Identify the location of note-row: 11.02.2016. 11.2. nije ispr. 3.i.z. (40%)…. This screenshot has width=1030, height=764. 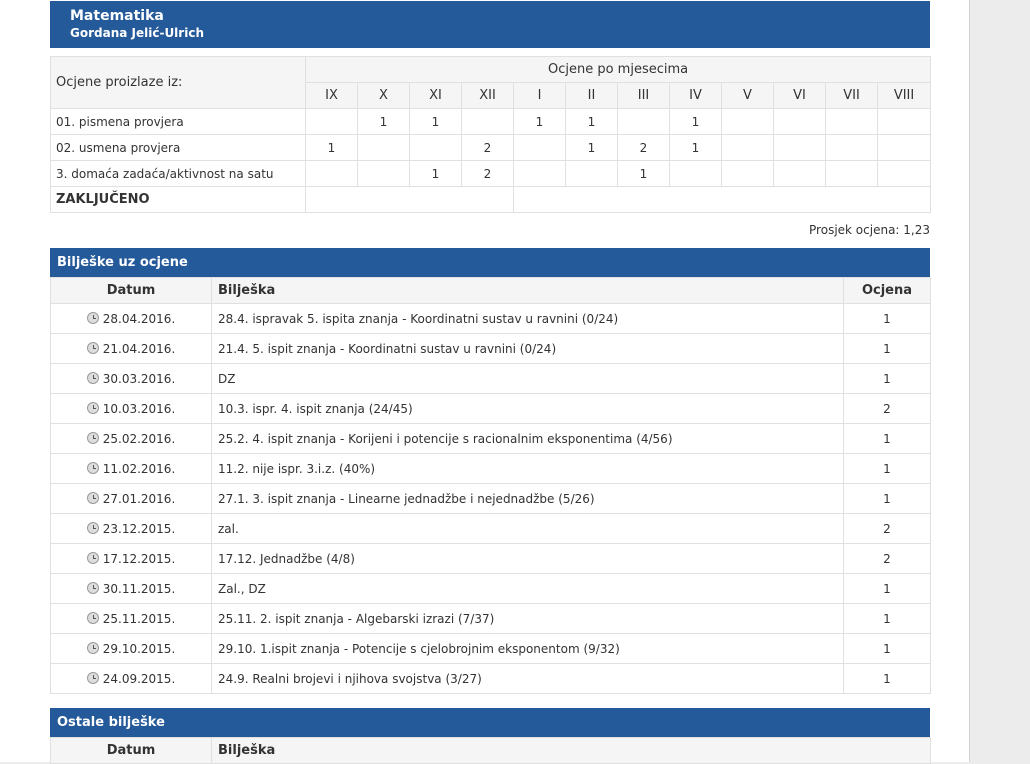
(490, 468).